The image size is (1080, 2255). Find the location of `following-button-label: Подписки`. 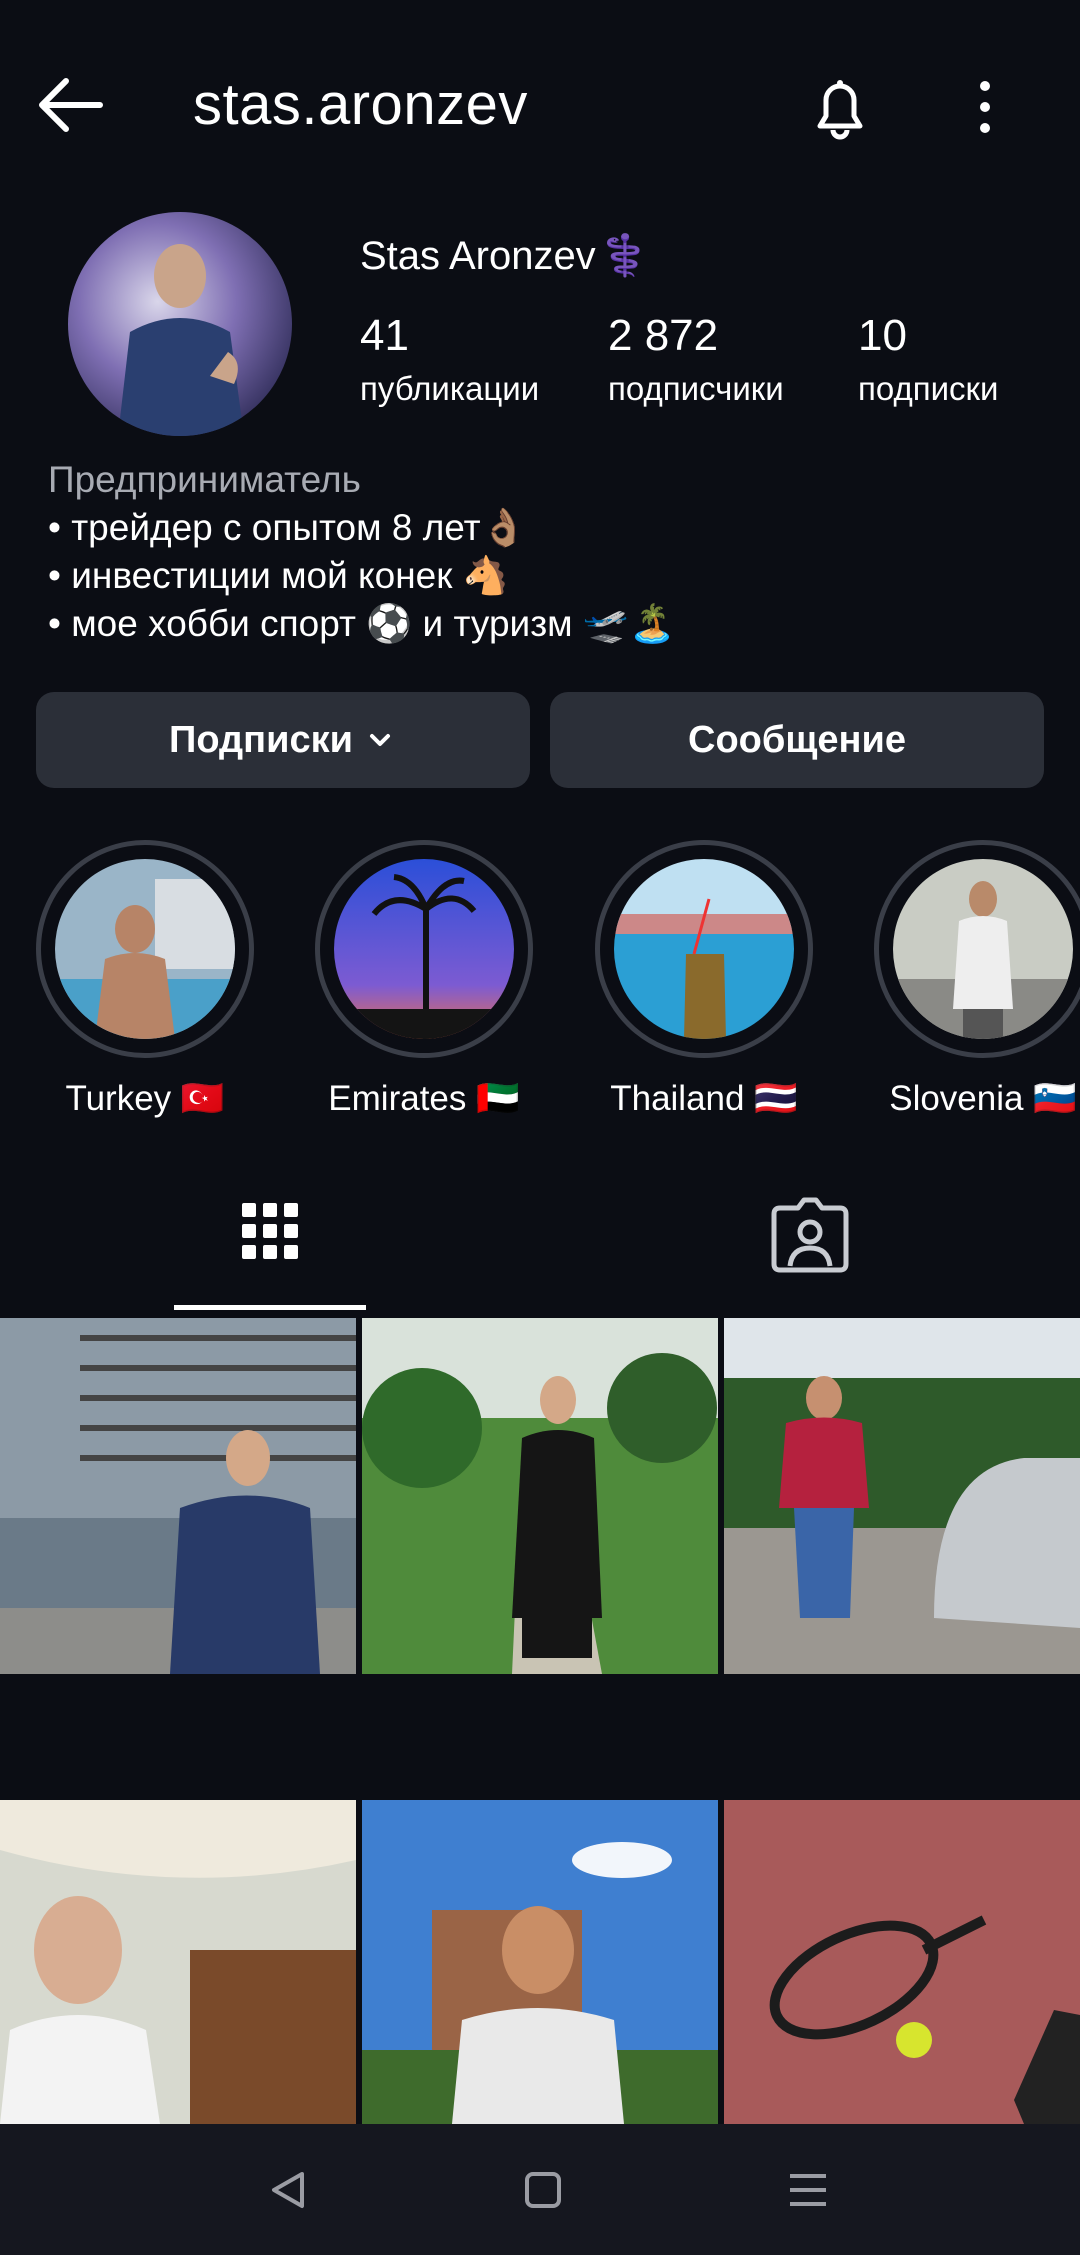

following-button-label: Подписки is located at coordinates (261, 739).